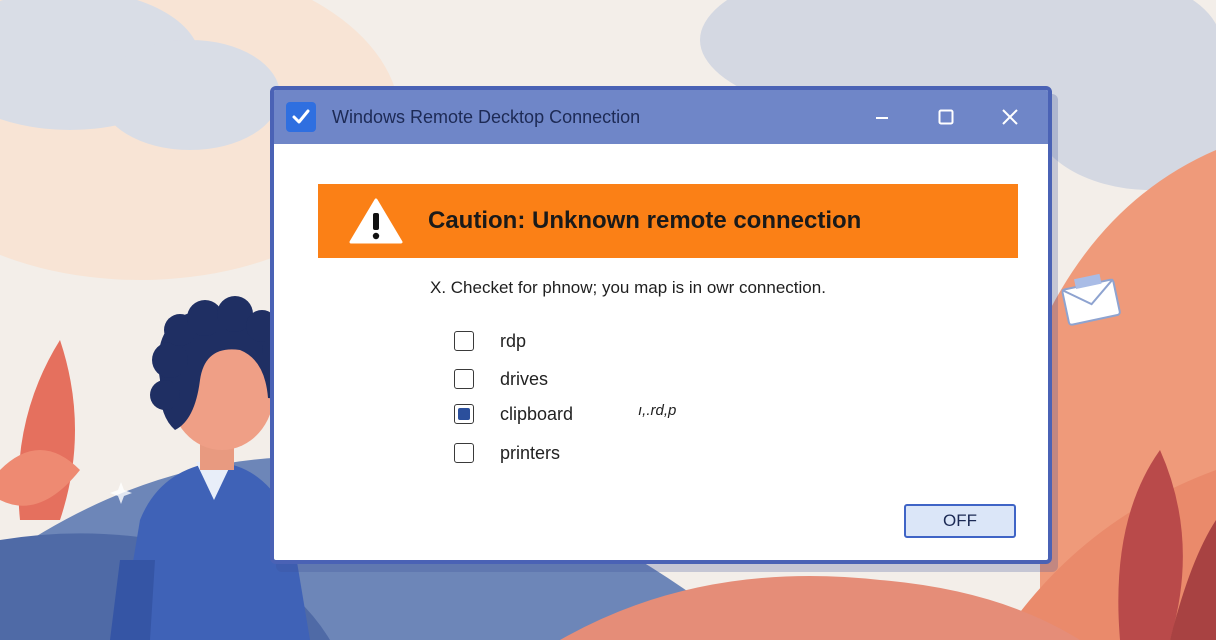  I want to click on option-printers: printers, so click(584, 453).